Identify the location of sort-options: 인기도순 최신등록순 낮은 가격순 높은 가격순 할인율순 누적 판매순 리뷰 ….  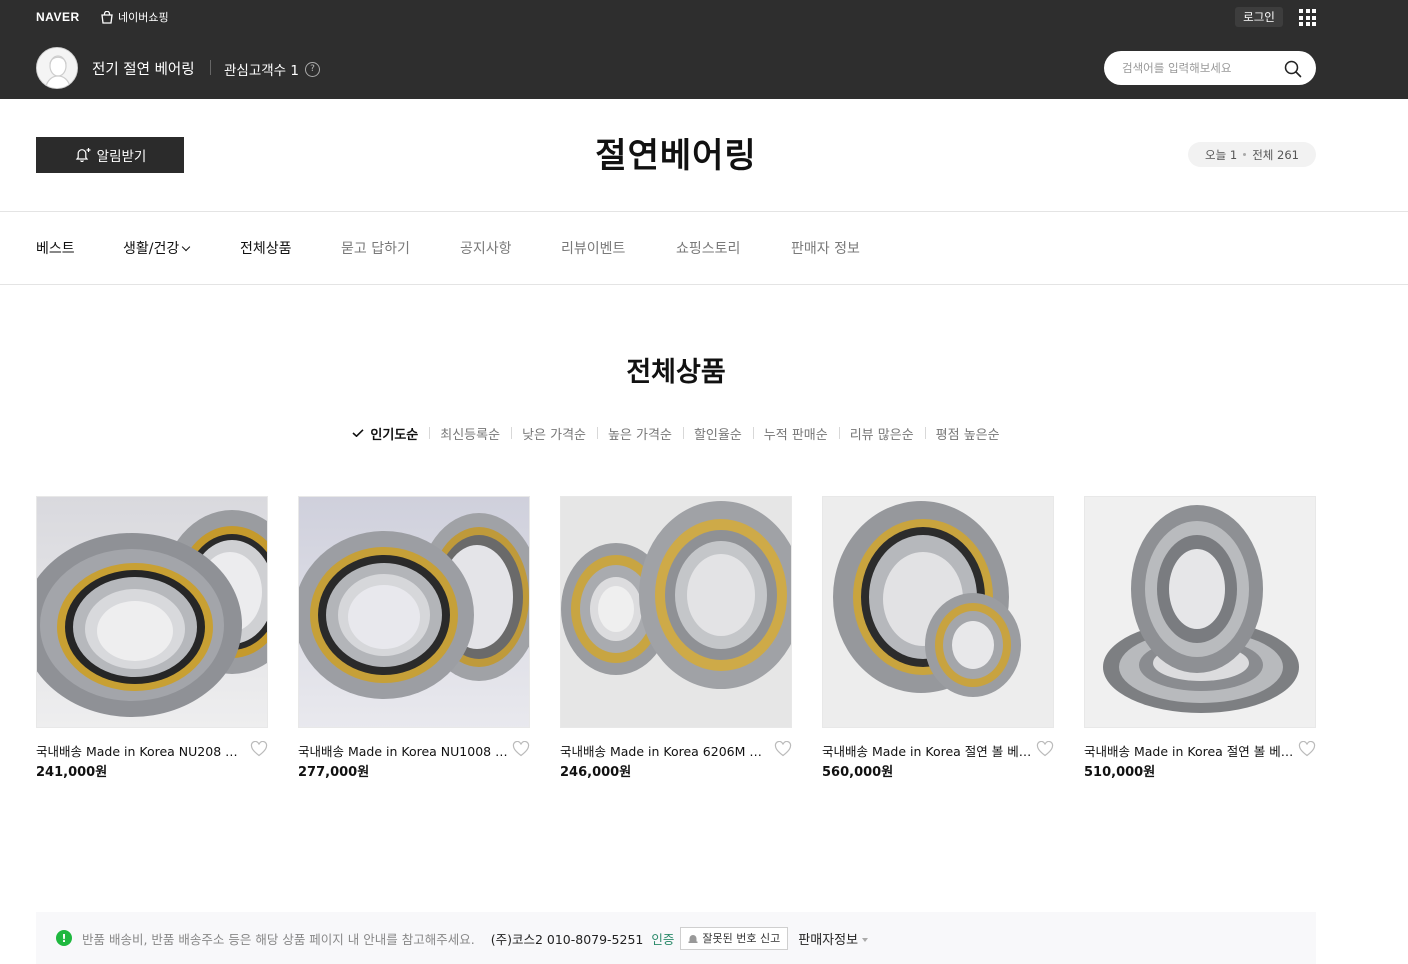
(676, 433).